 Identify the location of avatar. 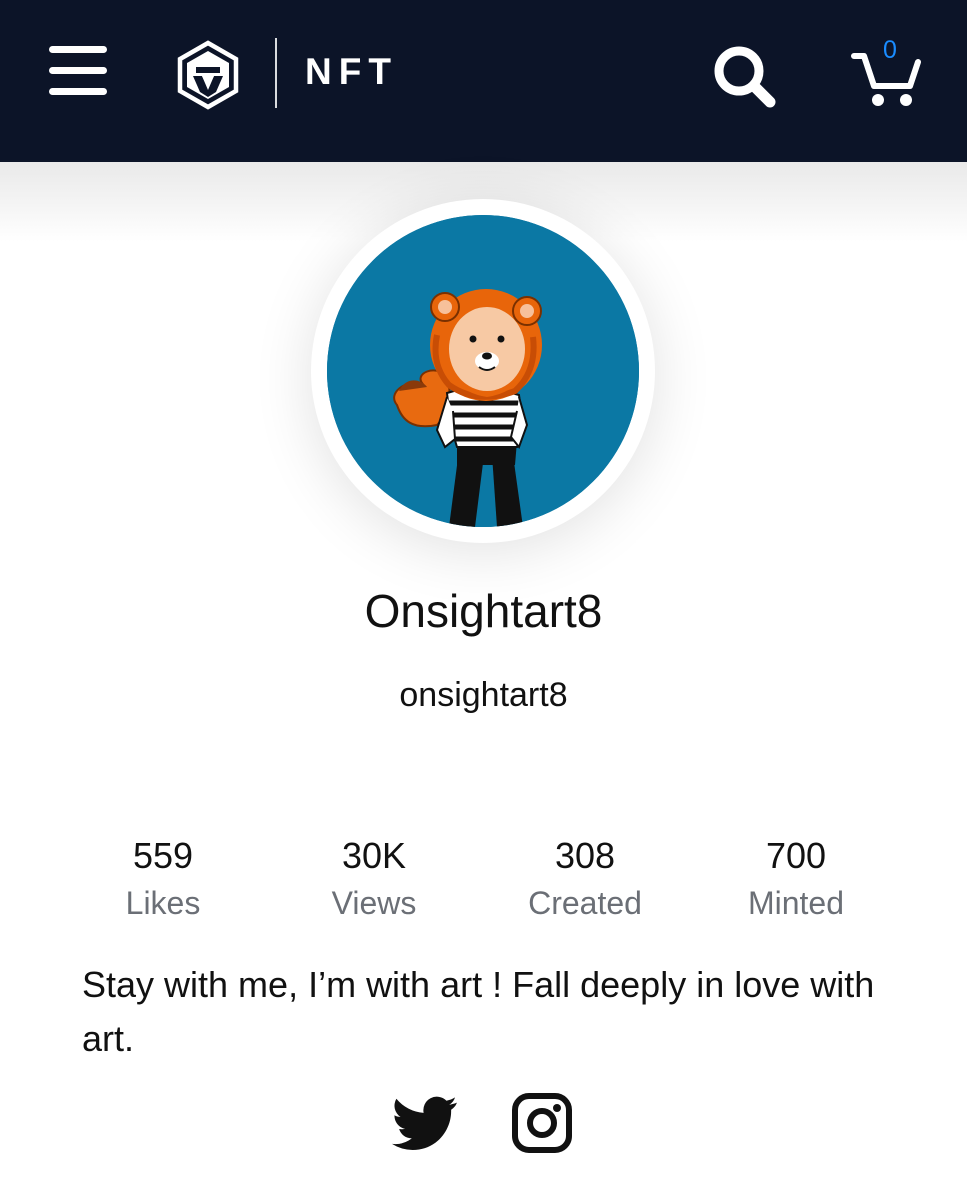
(483, 371).